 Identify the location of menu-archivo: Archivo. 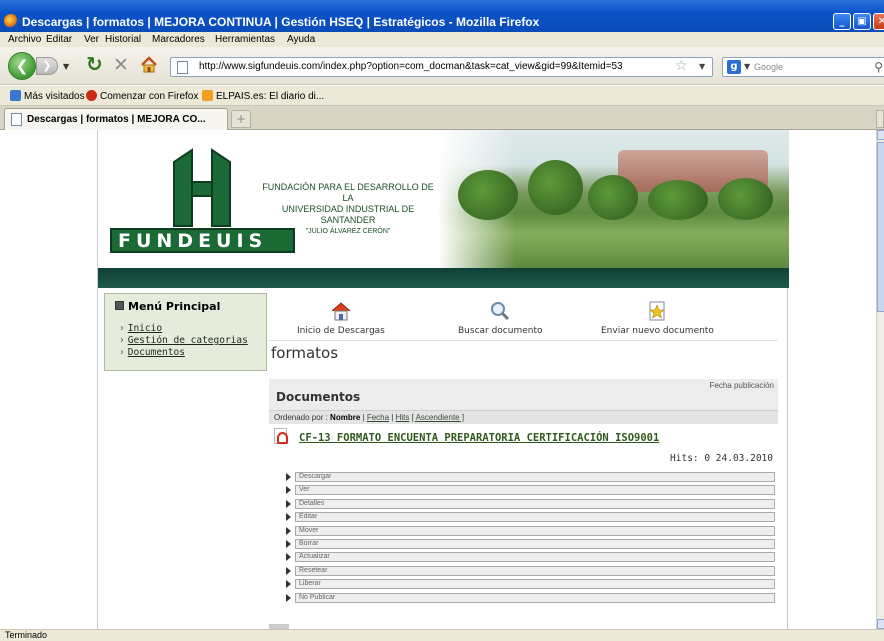
(24, 39).